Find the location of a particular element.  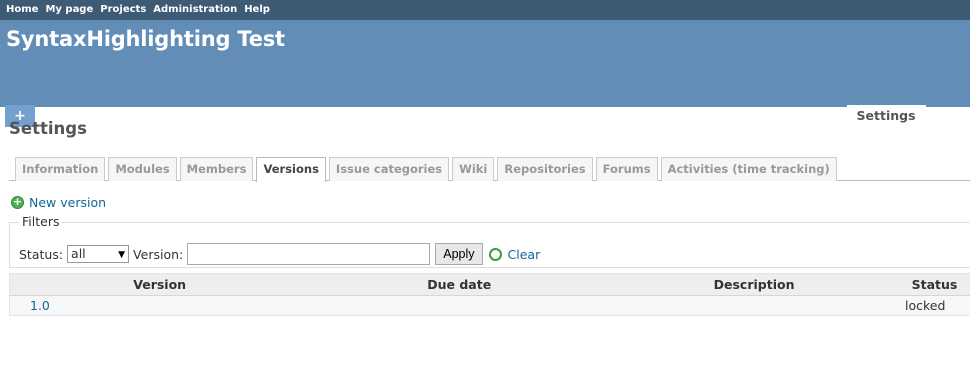

tab-versions: Versions is located at coordinates (291, 169).